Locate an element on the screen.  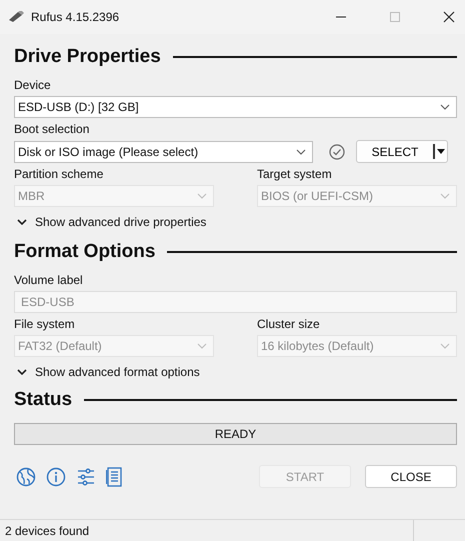
globe-icon is located at coordinates (26, 476).